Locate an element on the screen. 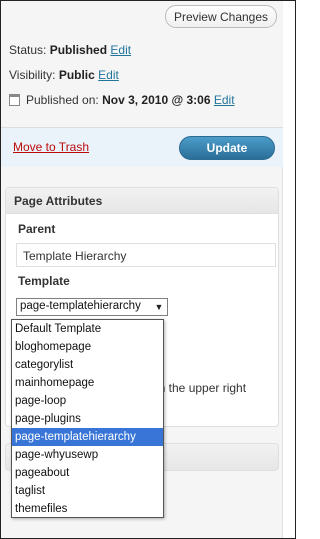  published-value: Nov 3, 2010 @ 3:06 is located at coordinates (156, 100).